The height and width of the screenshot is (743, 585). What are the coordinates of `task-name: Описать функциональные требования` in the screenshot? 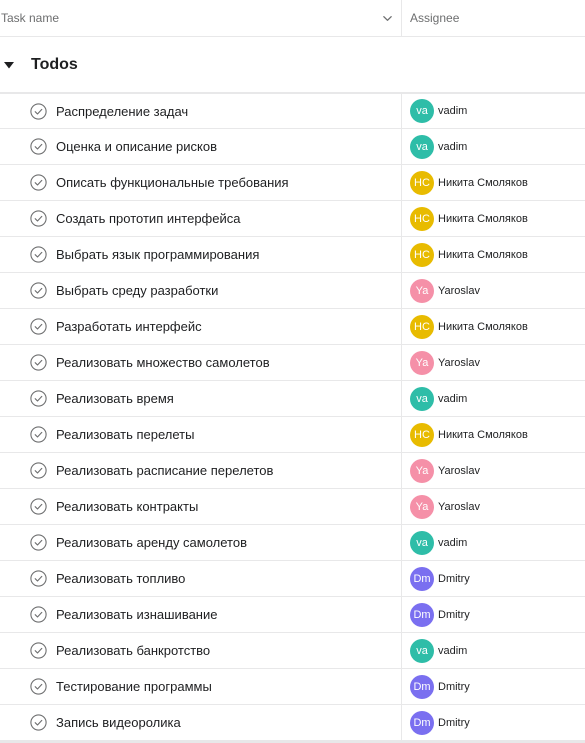 It's located at (172, 182).